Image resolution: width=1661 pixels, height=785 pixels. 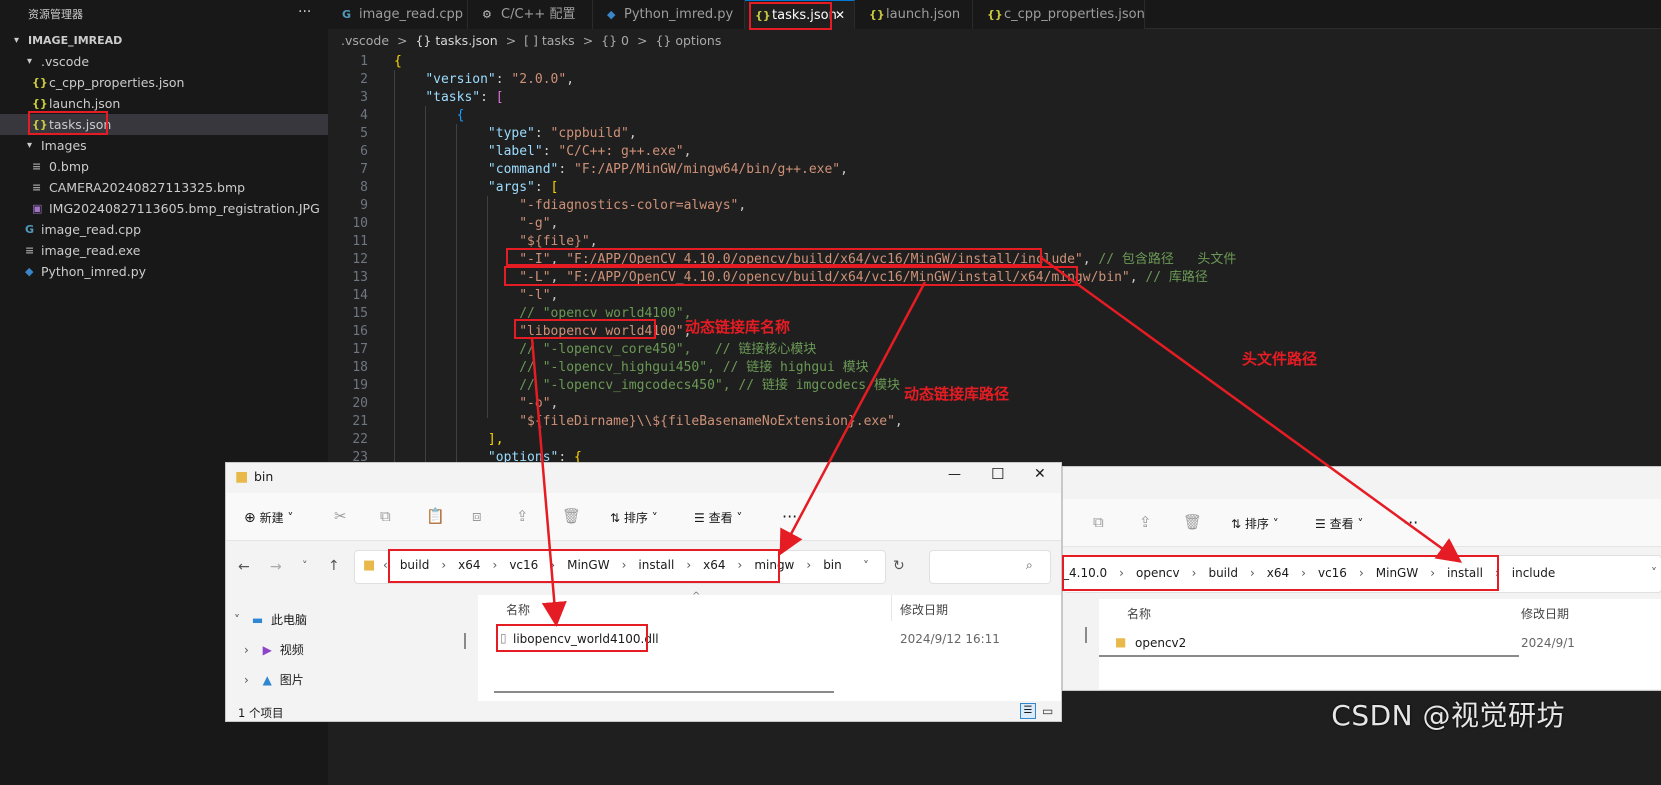 What do you see at coordinates (548, 482) in the screenshot?
I see `arrow-dll-name` at bounding box center [548, 482].